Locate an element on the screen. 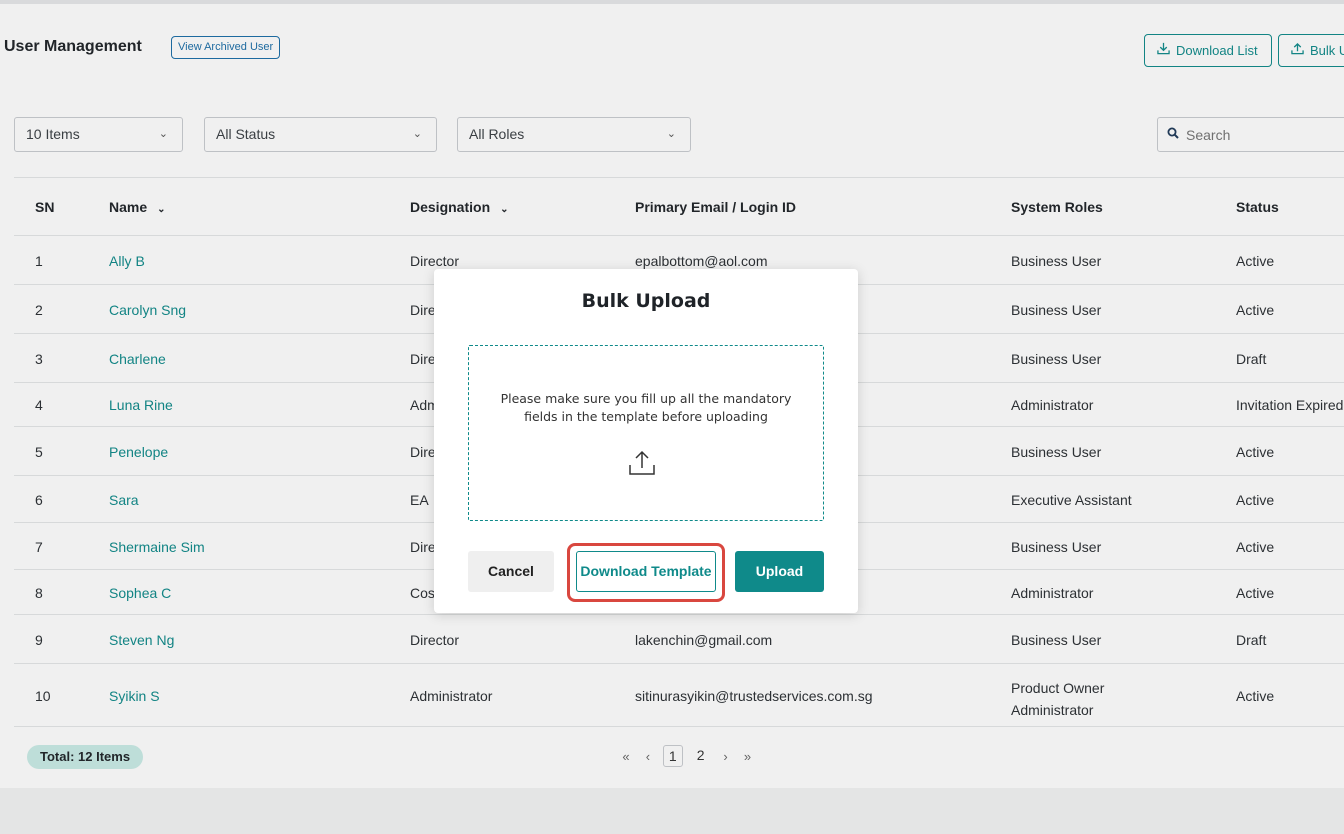  instructions-line-2: fields in the template before uploading is located at coordinates (646, 416).